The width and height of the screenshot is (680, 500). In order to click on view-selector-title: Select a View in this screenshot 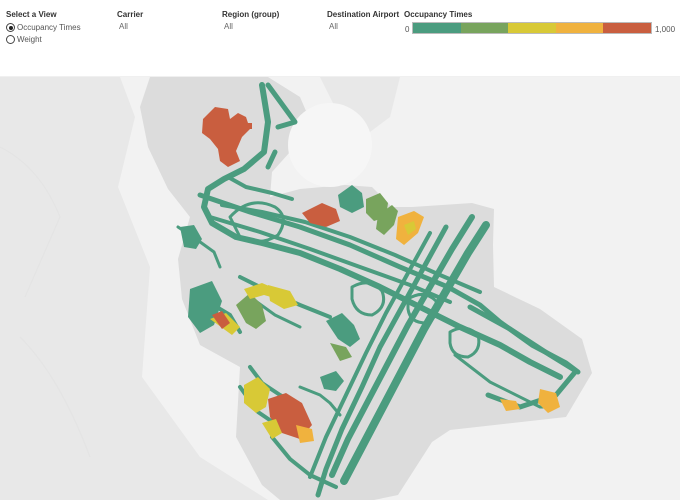, I will do `click(31, 14)`.